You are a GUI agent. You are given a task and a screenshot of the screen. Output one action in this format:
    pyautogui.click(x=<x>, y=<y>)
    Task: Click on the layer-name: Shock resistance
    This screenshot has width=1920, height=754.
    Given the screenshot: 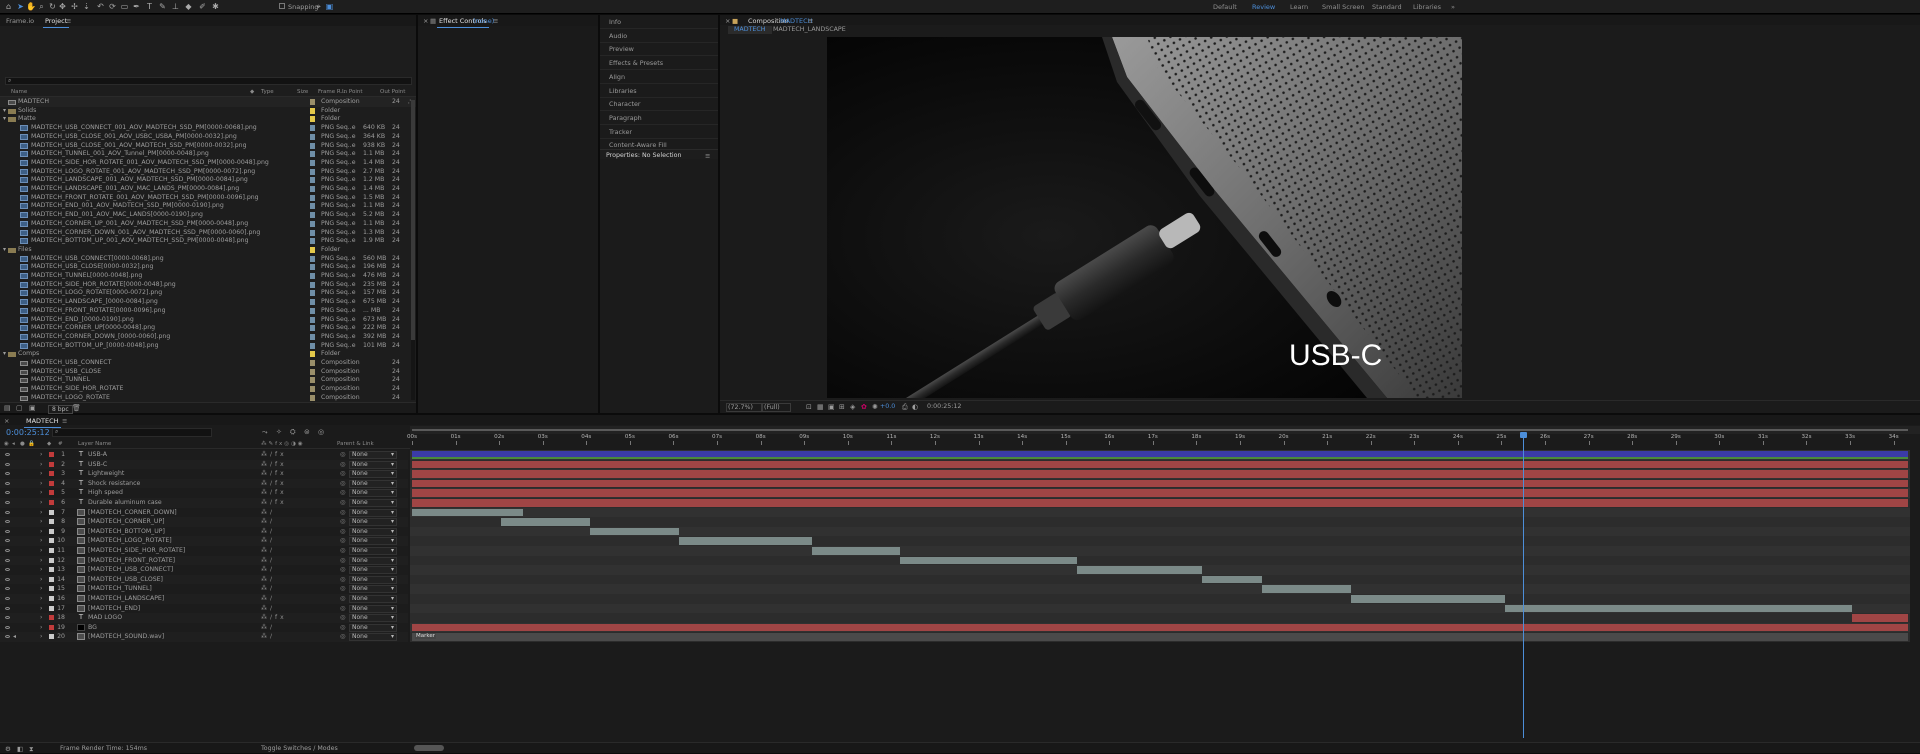 What is the action you would take?
    pyautogui.click(x=114, y=484)
    